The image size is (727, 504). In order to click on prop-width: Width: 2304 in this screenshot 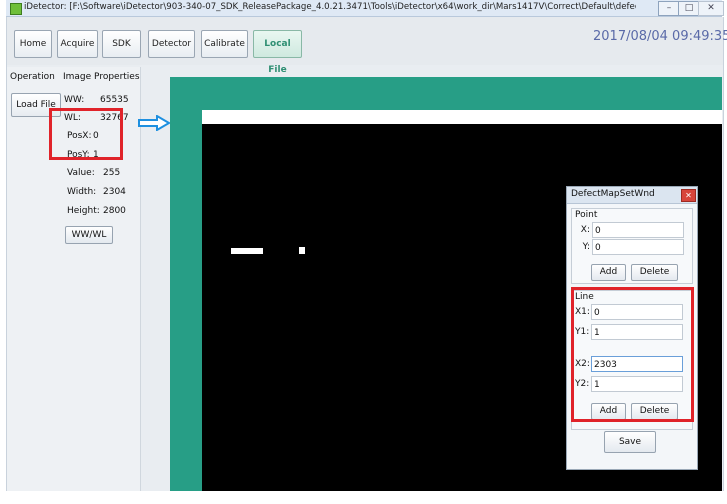, I will do `click(96, 192)`.